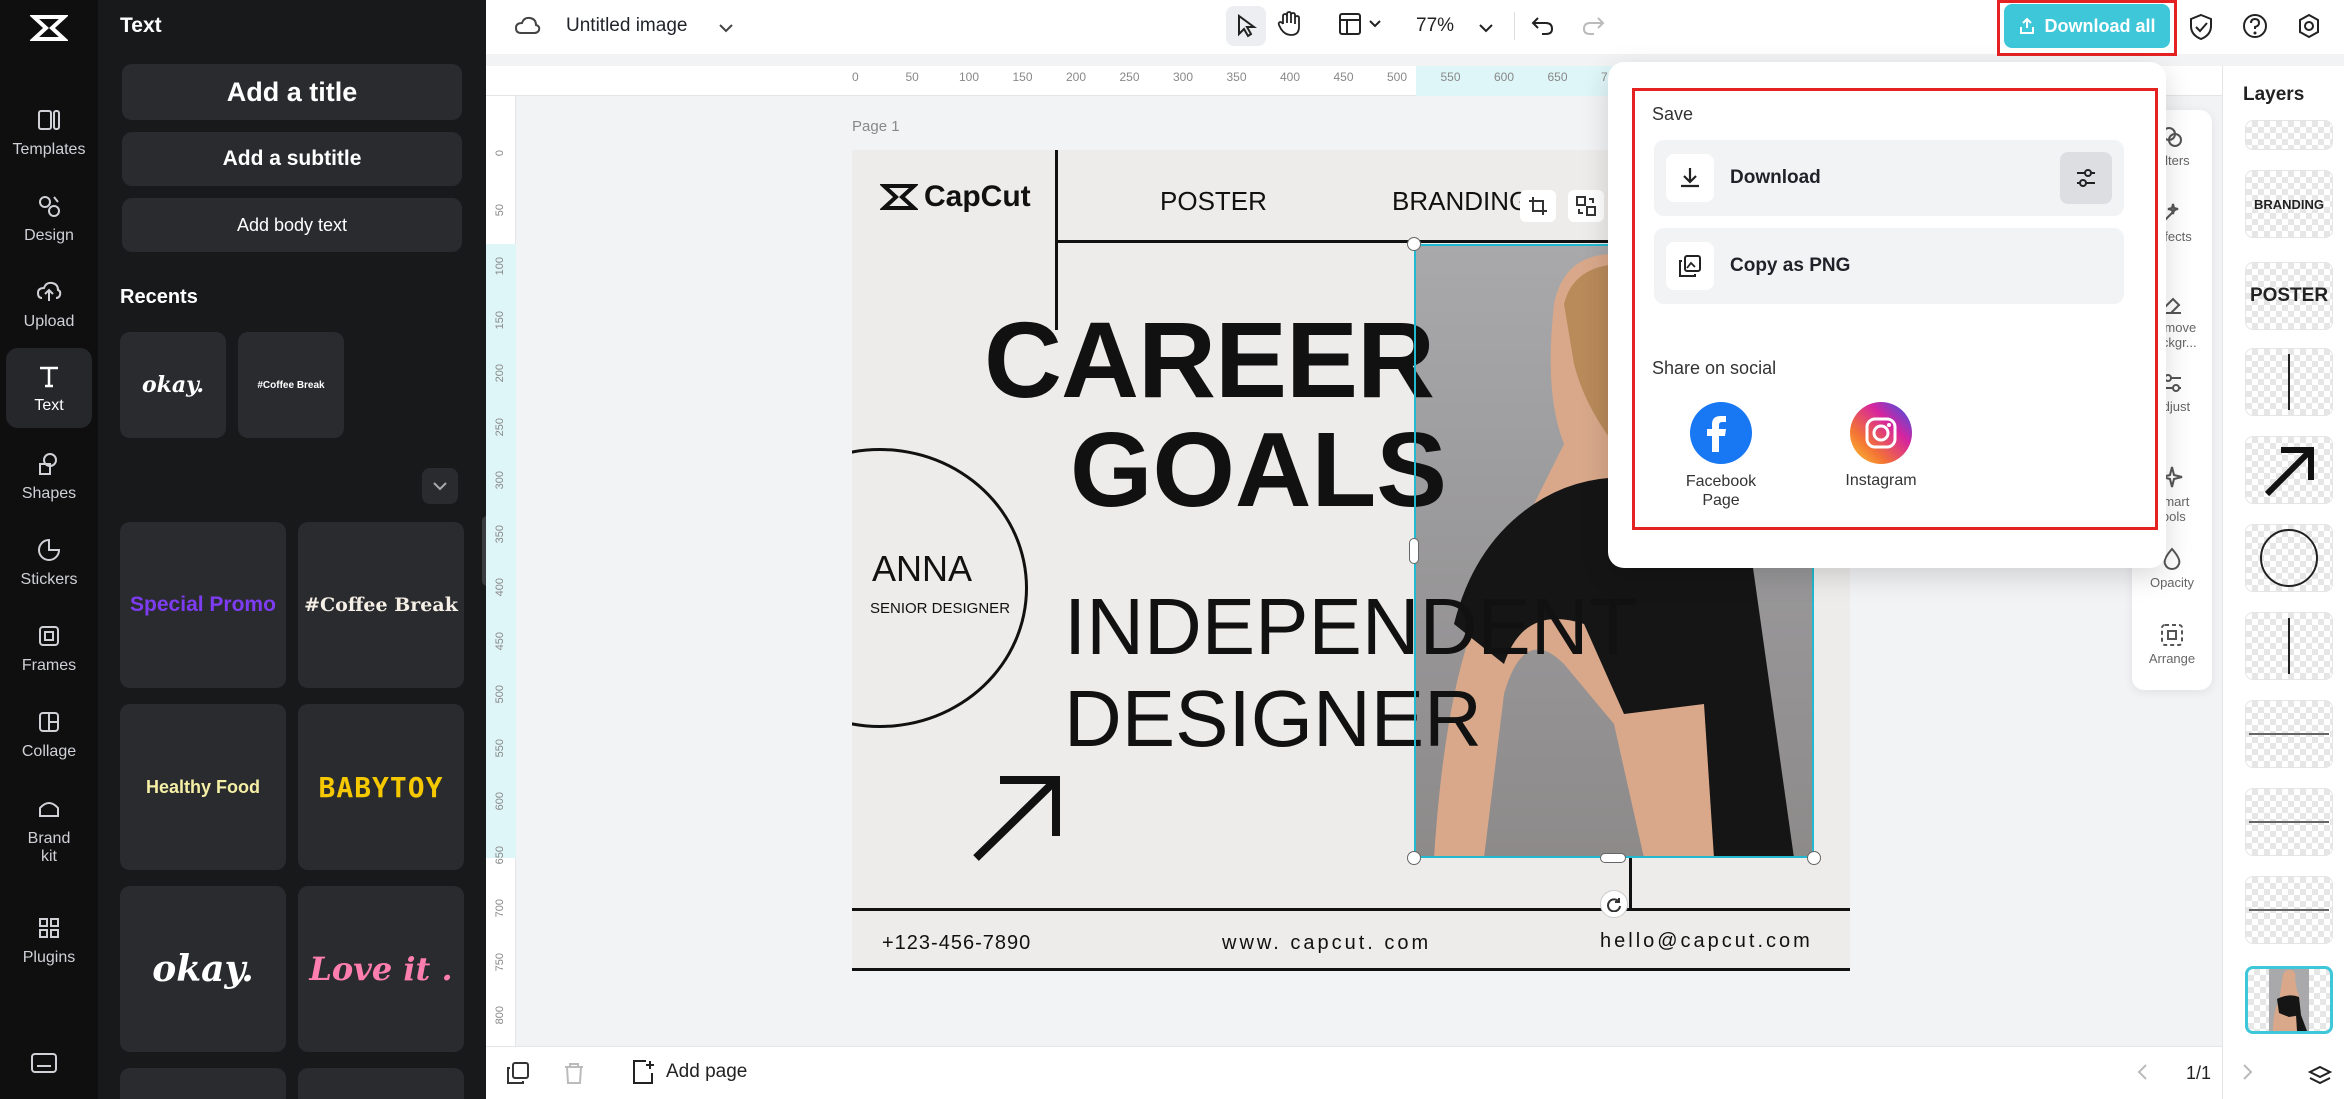  I want to click on text-template-tile: BABYTOY, so click(381, 787).